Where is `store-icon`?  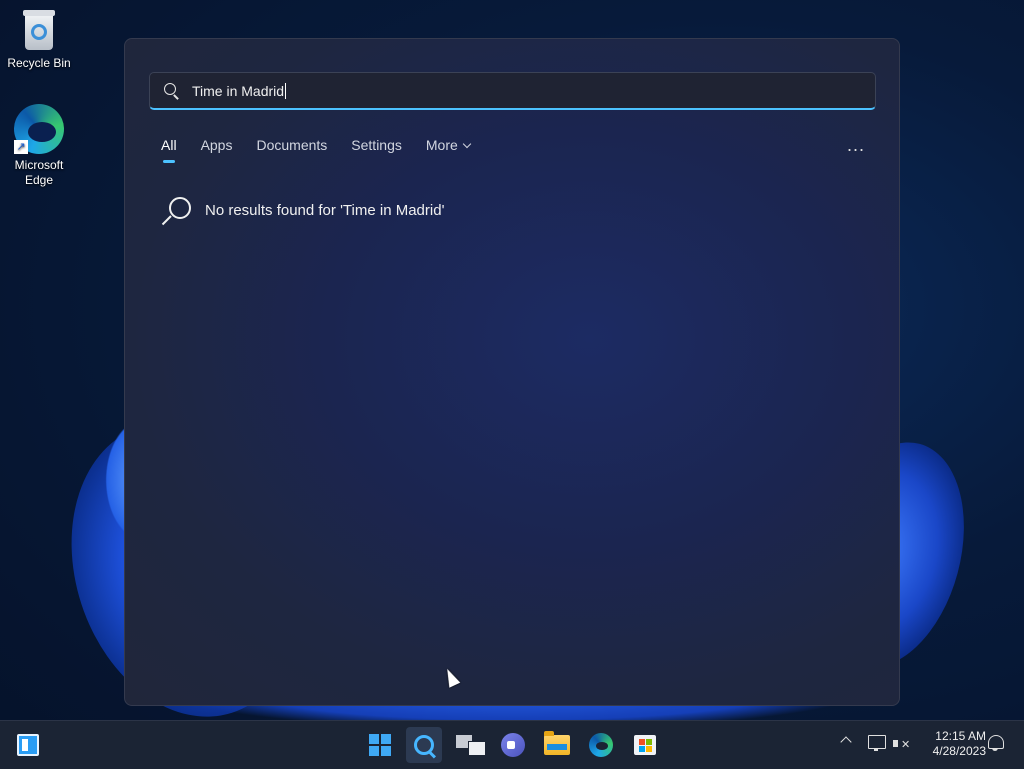
store-icon is located at coordinates (645, 745).